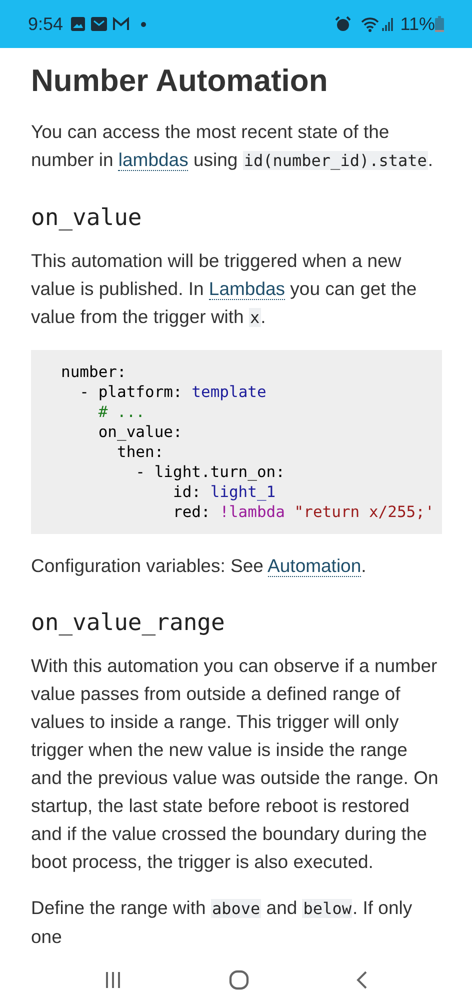 Image resolution: width=472 pixels, height=1000 pixels. I want to click on page-title: Number Automation, so click(180, 81).